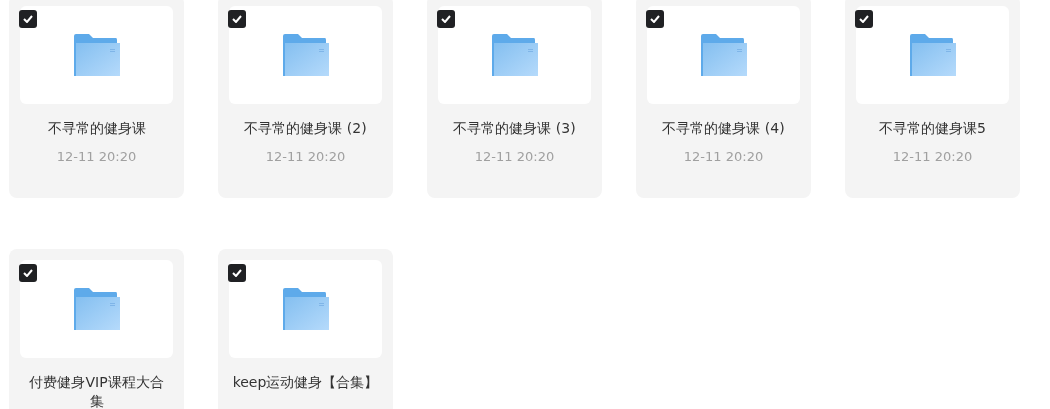 The height and width of the screenshot is (409, 1050). What do you see at coordinates (96, 391) in the screenshot?
I see `folder-name: 付费健身VIP课程大合集` at bounding box center [96, 391].